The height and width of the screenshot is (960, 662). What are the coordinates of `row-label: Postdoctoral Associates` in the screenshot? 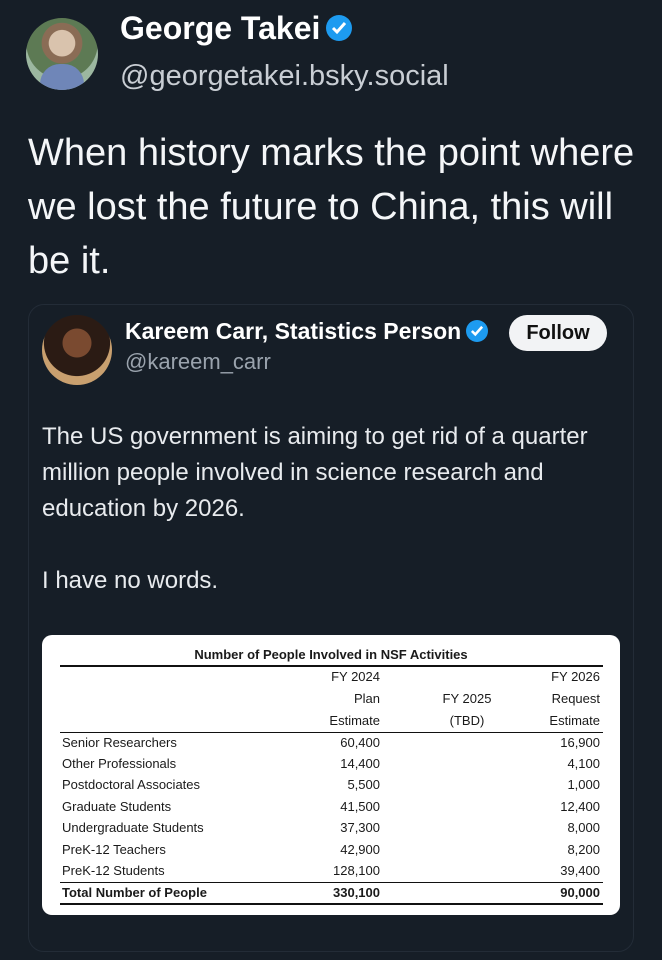 It's located at (131, 784).